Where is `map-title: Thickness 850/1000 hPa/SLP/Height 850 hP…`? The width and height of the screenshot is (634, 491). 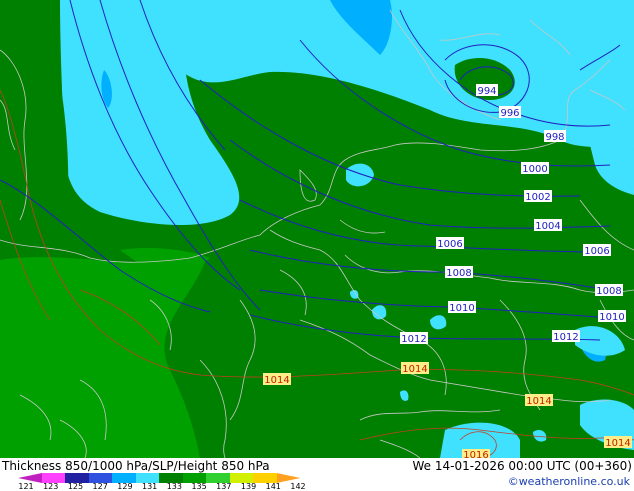 map-title: Thickness 850/1000 hPa/SLP/Height 850 hP… is located at coordinates (136, 466).